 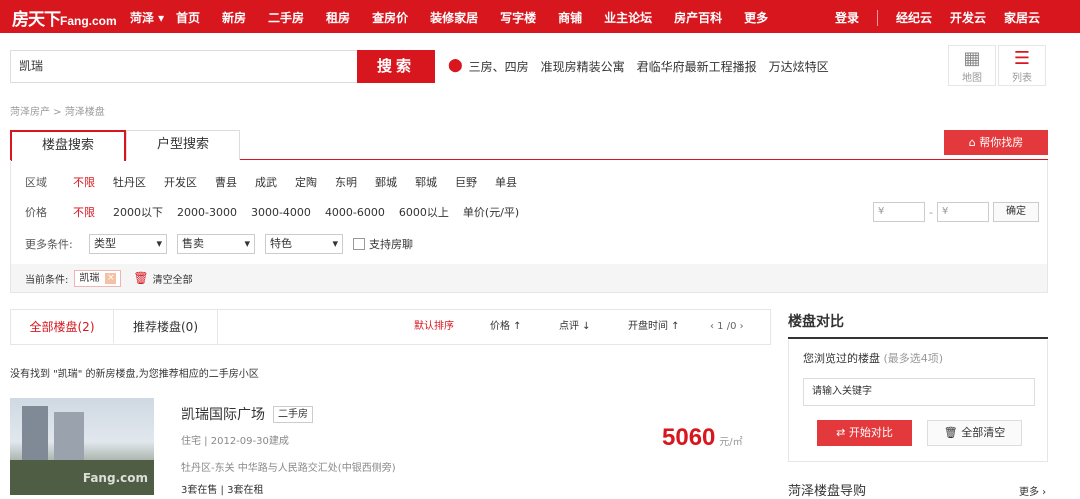 What do you see at coordinates (756, 17) in the screenshot?
I see `nav-item-more: 更多` at bounding box center [756, 17].